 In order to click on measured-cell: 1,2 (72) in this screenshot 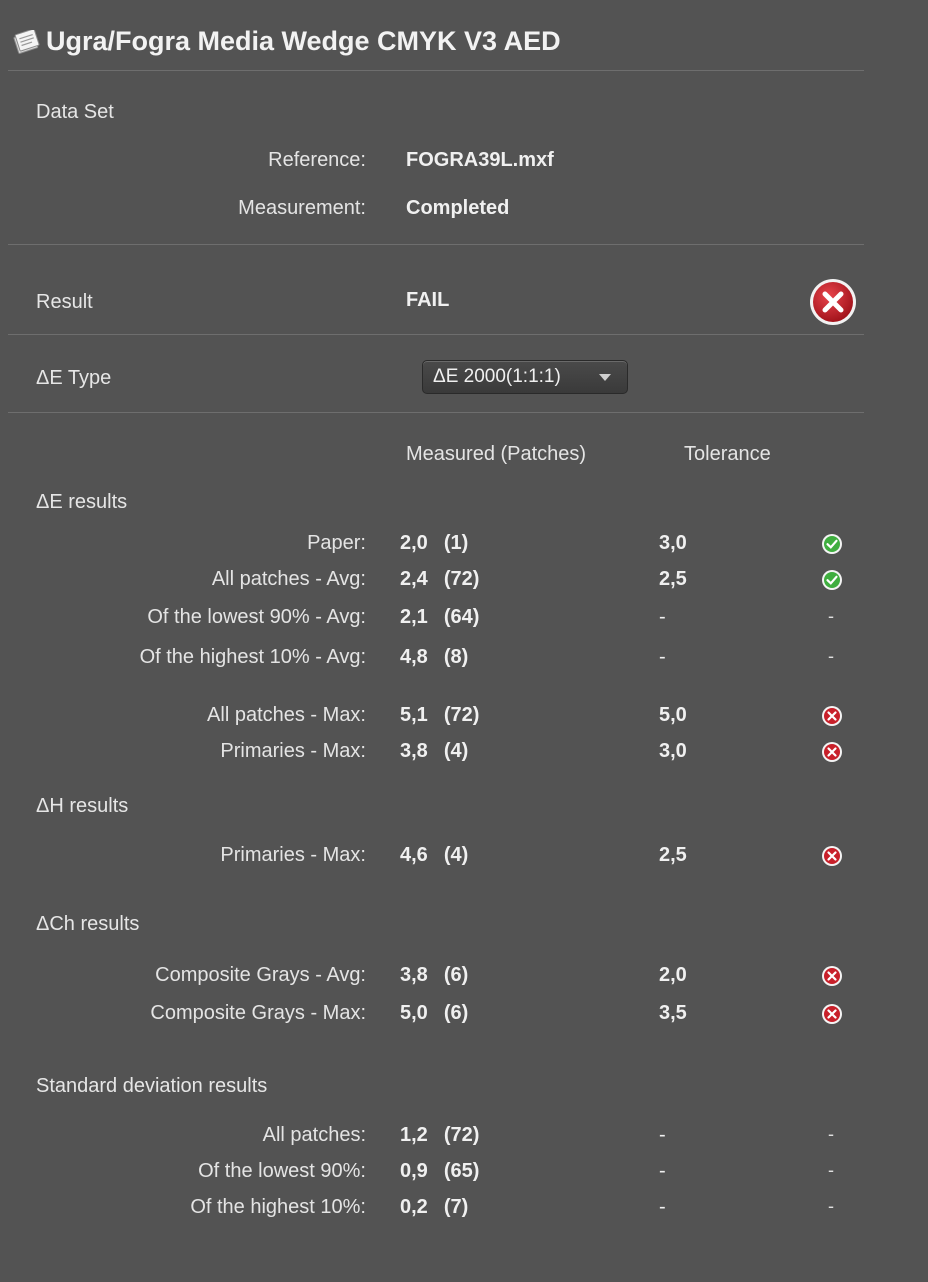, I will do `click(439, 1135)`.